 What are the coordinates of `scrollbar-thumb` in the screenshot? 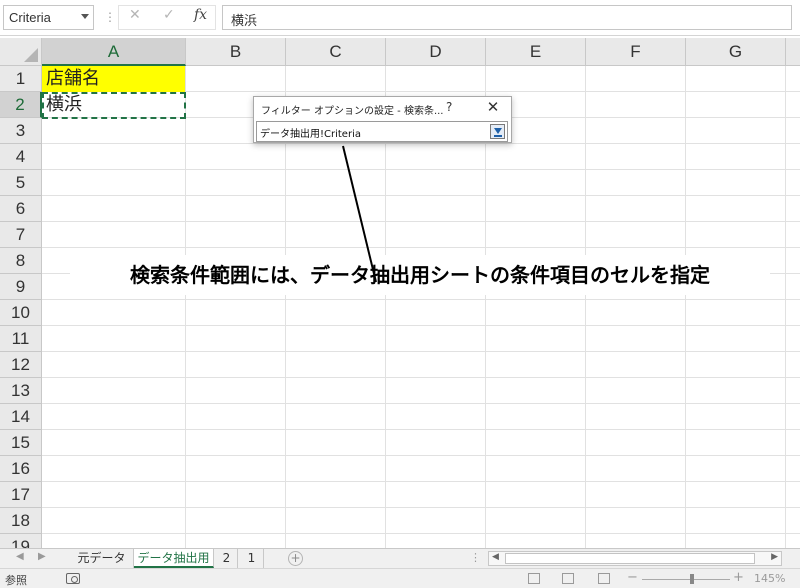 It's located at (630, 558).